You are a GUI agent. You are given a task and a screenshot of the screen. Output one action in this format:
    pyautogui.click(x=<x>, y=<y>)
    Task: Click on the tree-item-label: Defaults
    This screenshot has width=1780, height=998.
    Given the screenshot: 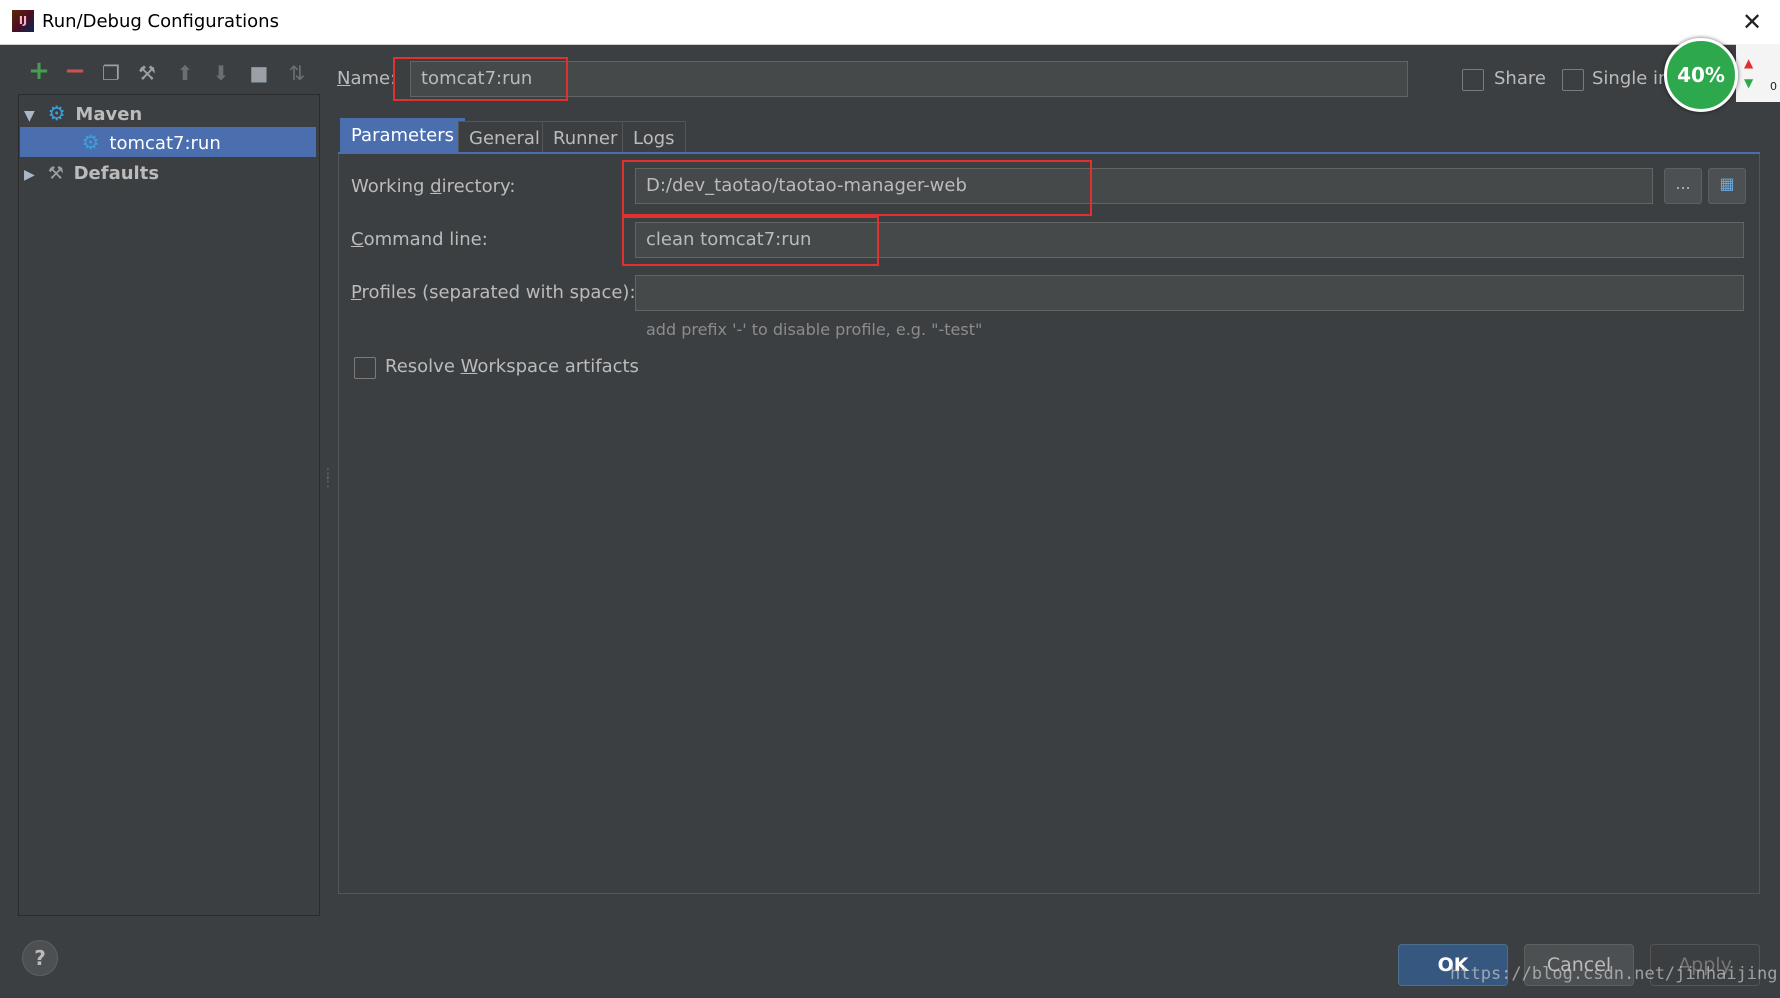 What is the action you would take?
    pyautogui.click(x=116, y=173)
    